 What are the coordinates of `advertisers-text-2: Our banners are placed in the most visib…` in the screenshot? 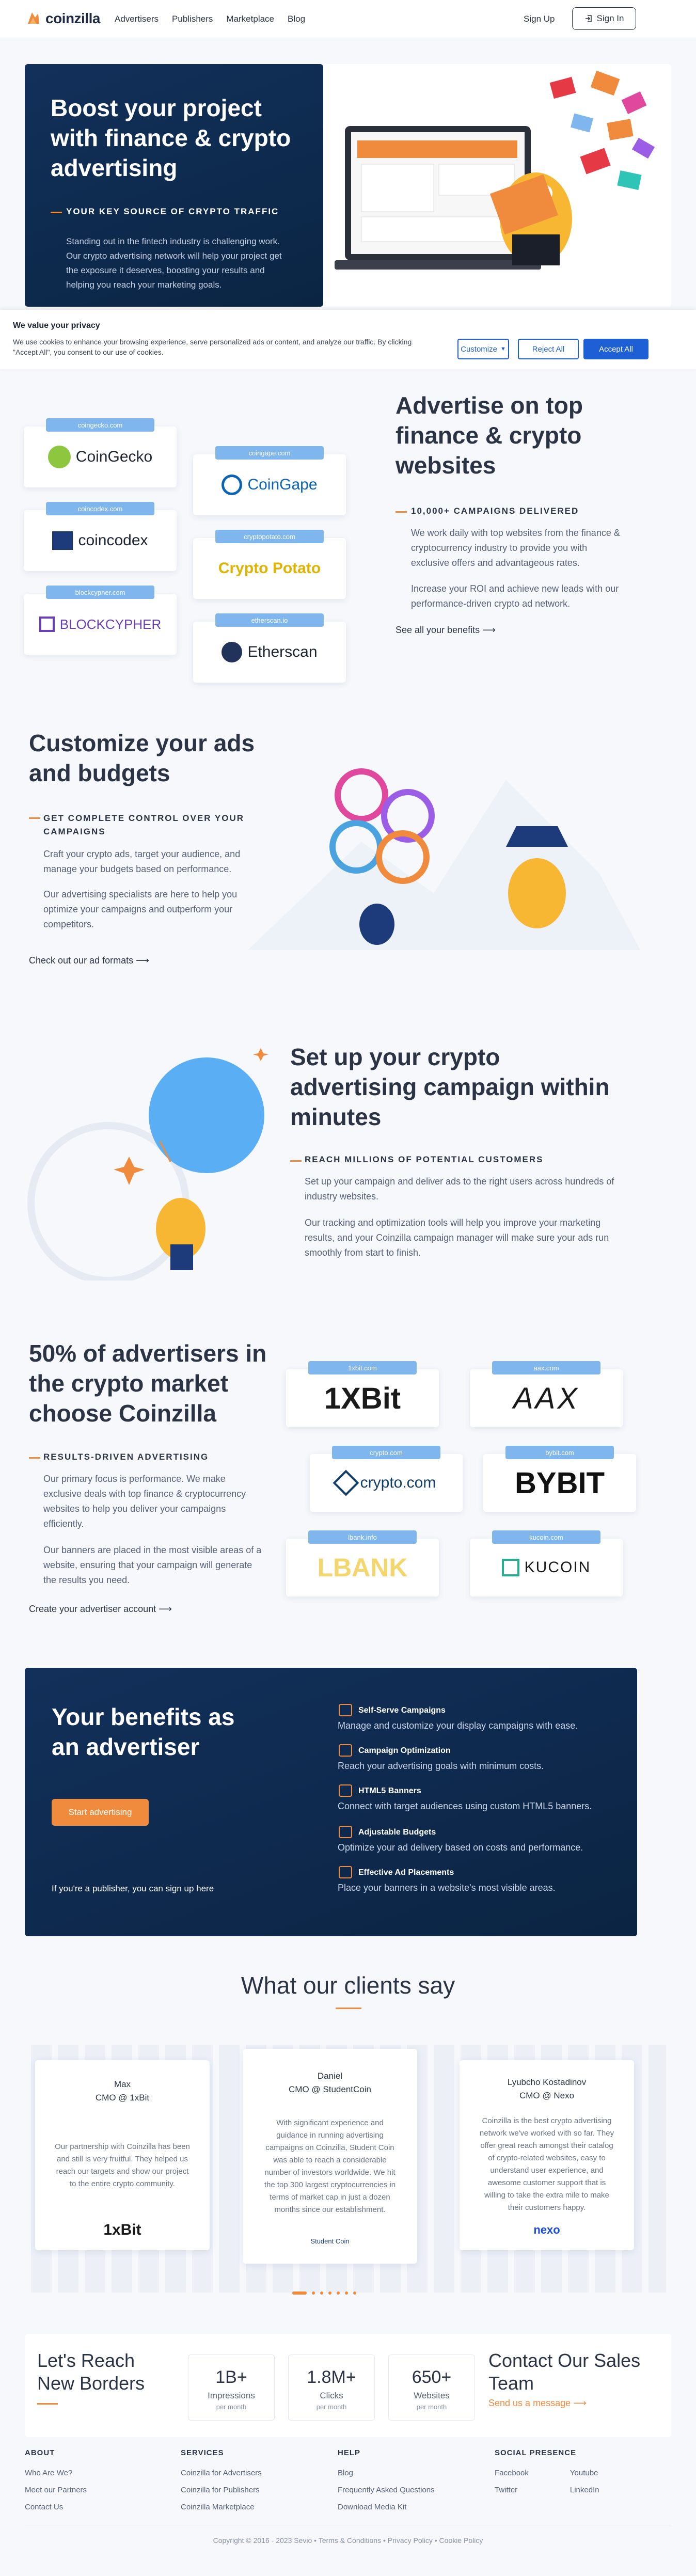 It's located at (152, 1565).